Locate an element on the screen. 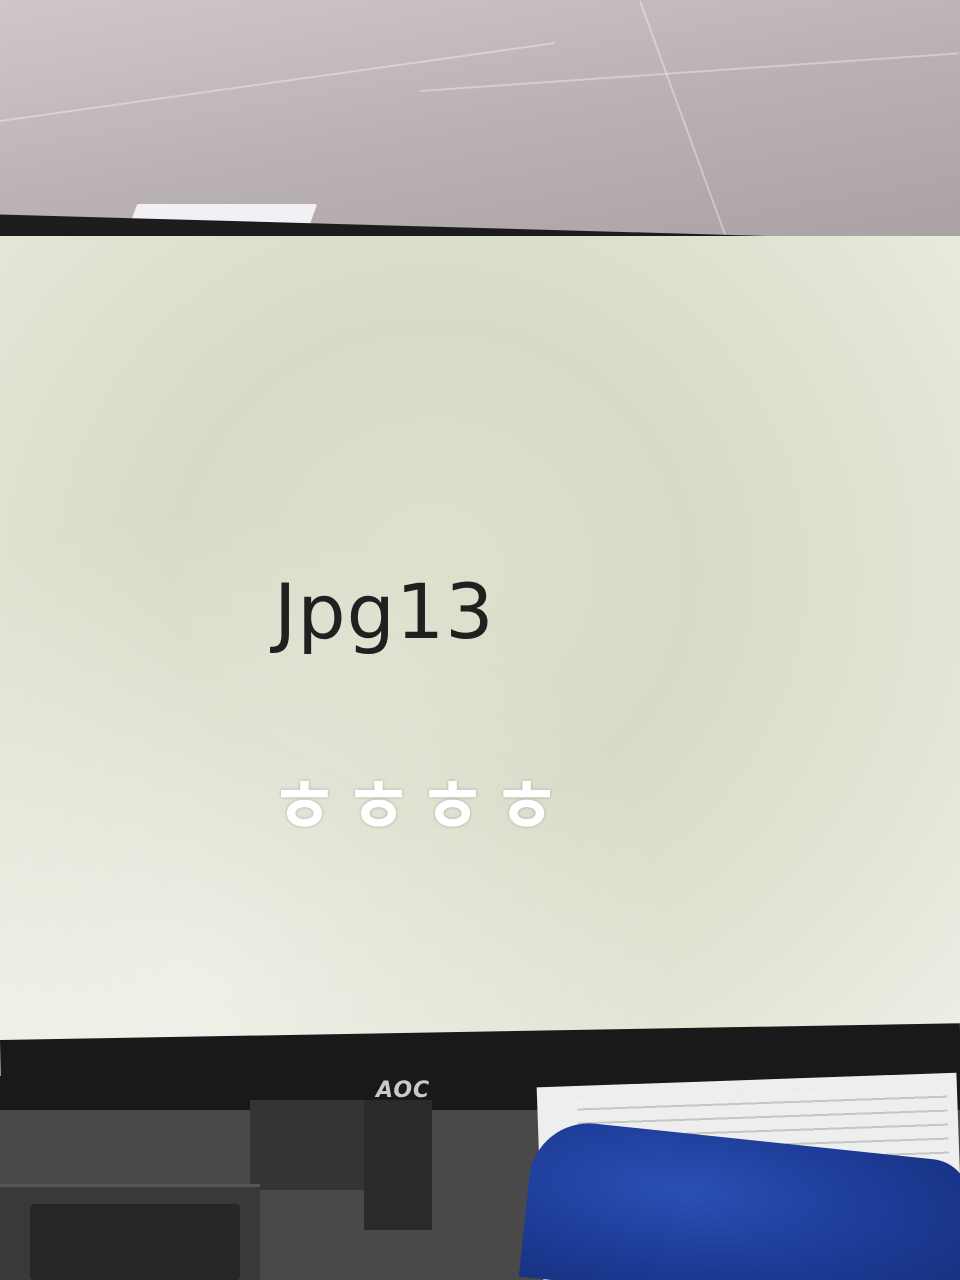 The height and width of the screenshot is (1280, 960). monitor-stand is located at coordinates (398, 1165).